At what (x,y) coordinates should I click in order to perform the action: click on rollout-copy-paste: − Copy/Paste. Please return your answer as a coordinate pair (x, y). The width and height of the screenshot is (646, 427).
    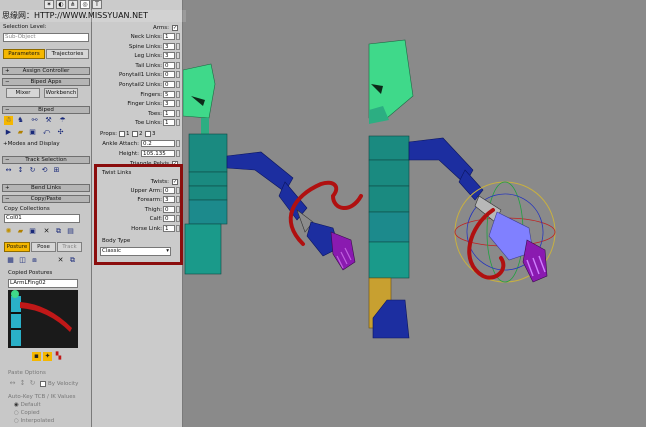
    Looking at the image, I should click on (46, 199).